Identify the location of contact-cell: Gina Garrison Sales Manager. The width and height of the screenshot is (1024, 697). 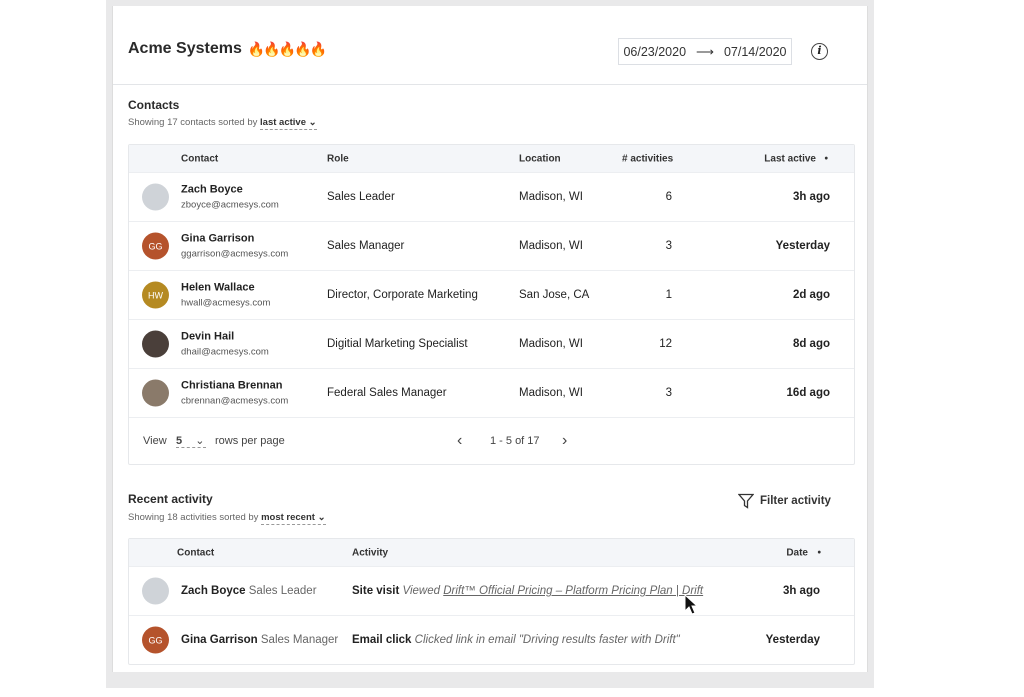
(259, 640).